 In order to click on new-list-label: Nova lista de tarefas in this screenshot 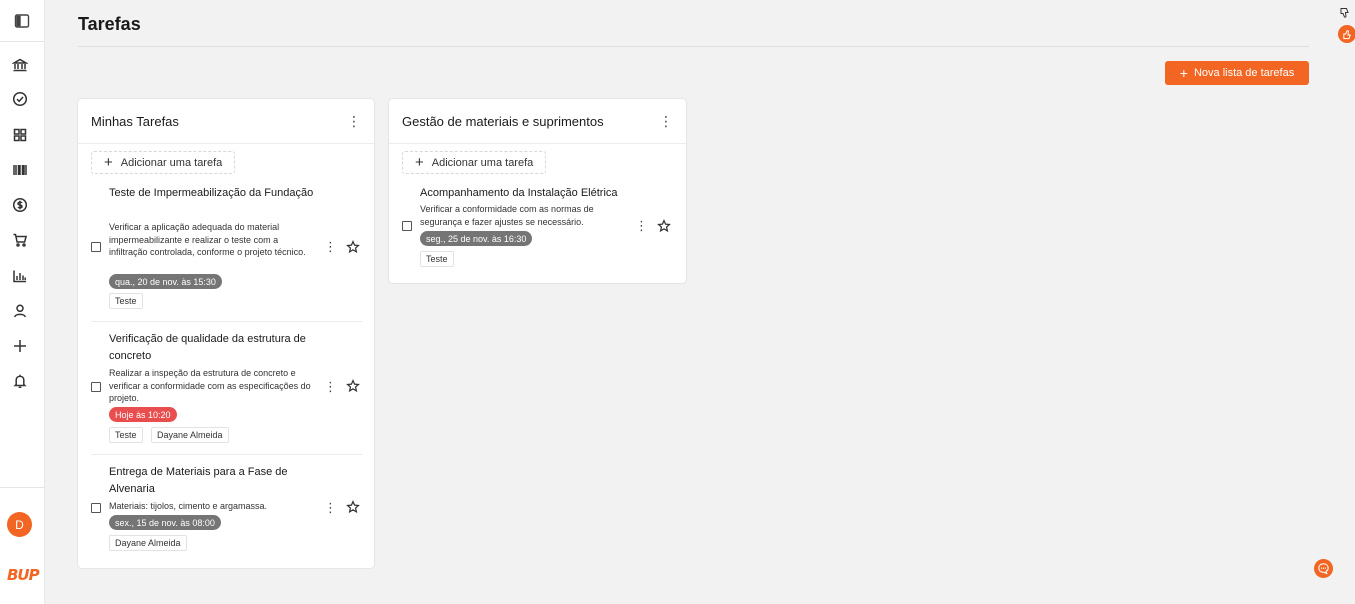, I will do `click(1244, 73)`.